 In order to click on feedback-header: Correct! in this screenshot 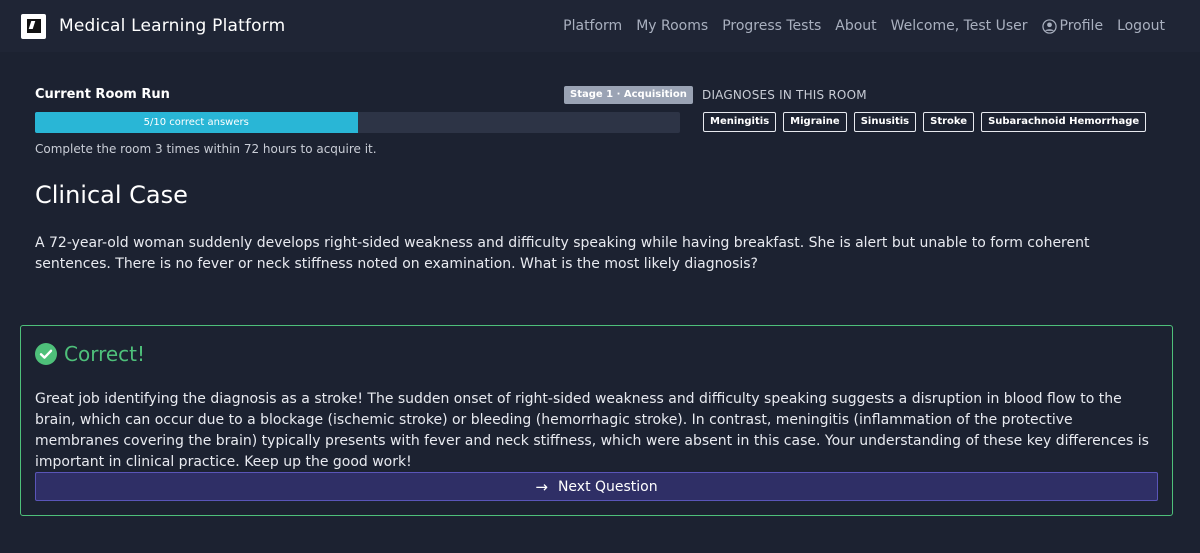, I will do `click(90, 354)`.